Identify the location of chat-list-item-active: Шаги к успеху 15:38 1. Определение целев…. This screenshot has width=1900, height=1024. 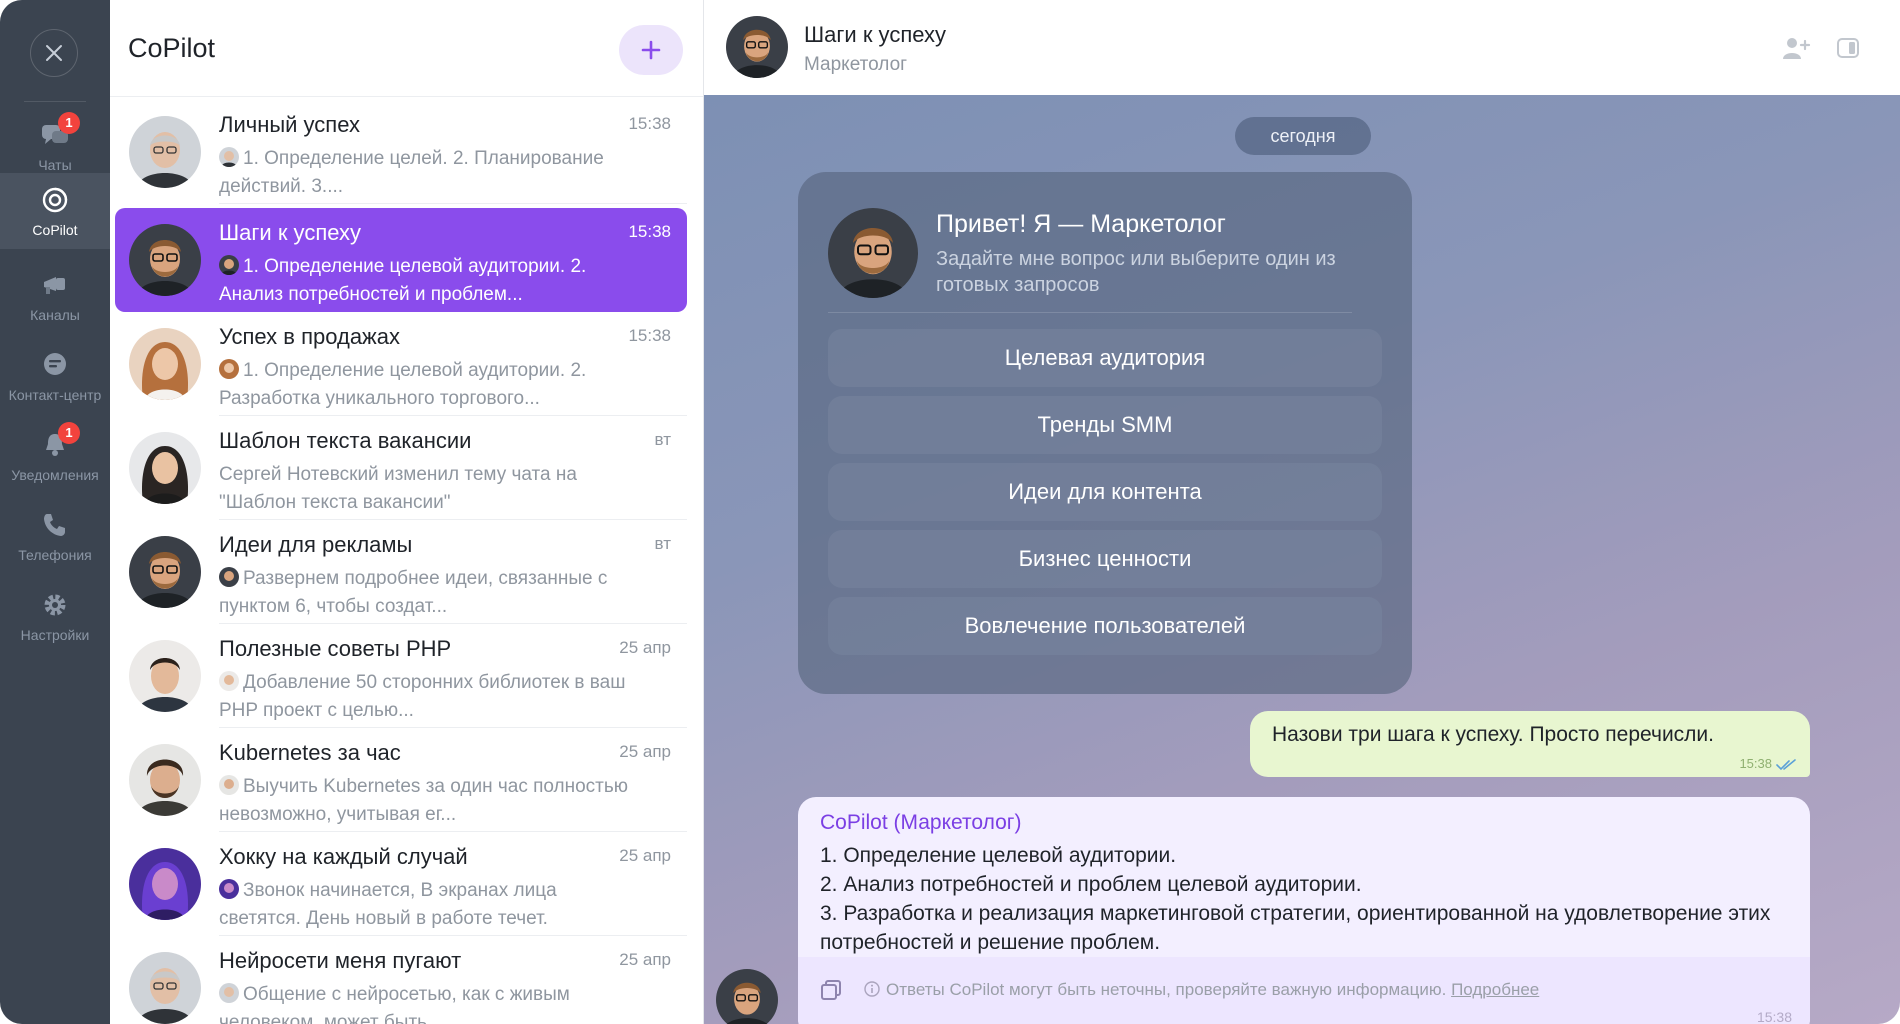
(401, 260).